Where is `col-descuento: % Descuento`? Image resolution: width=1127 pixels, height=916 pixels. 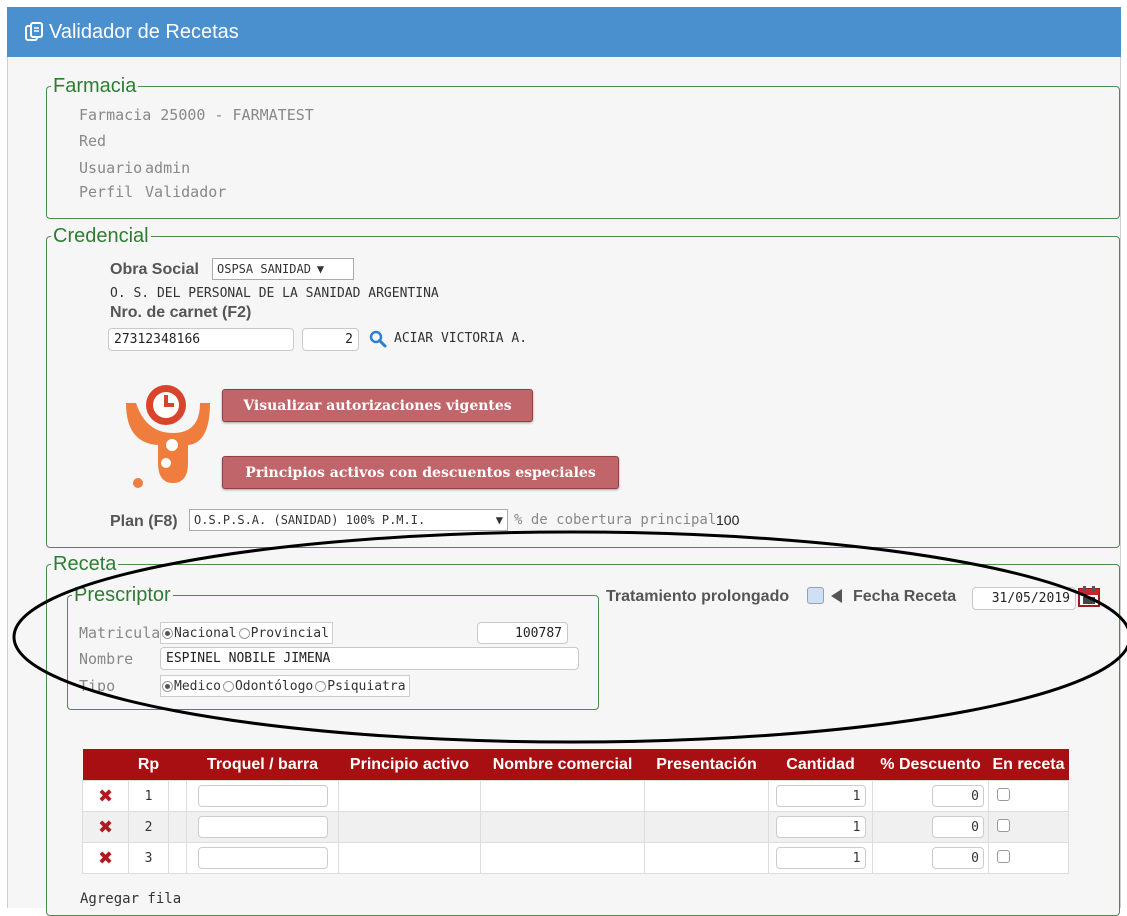
col-descuento: % Descuento is located at coordinates (930, 765).